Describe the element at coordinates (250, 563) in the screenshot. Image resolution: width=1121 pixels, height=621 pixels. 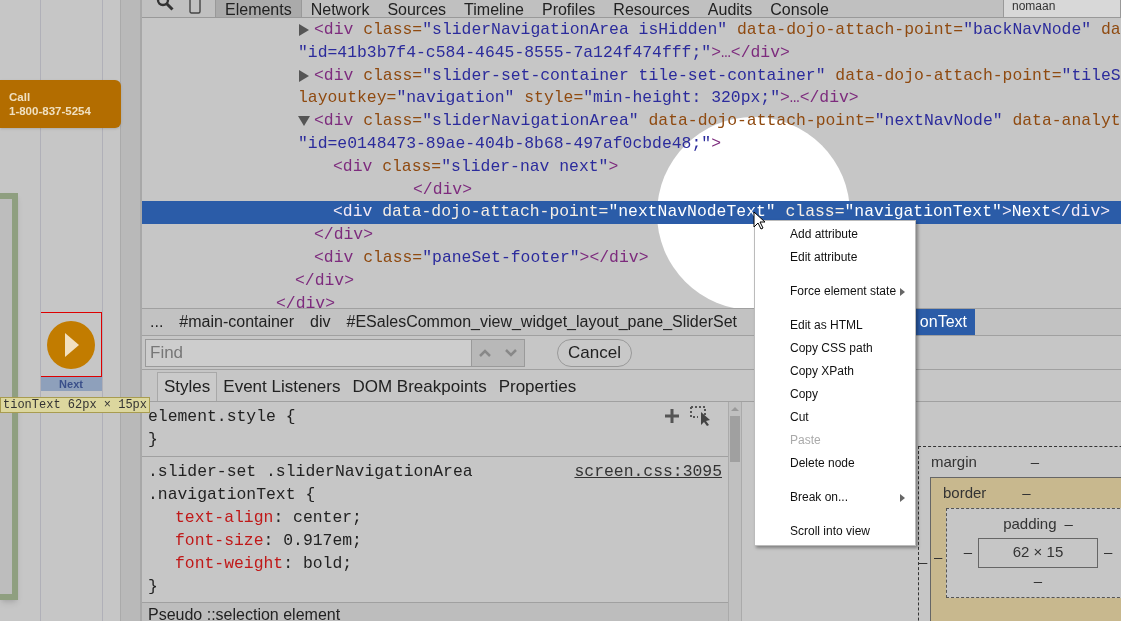
I see `css-property: font-weight: bold;` at that location.